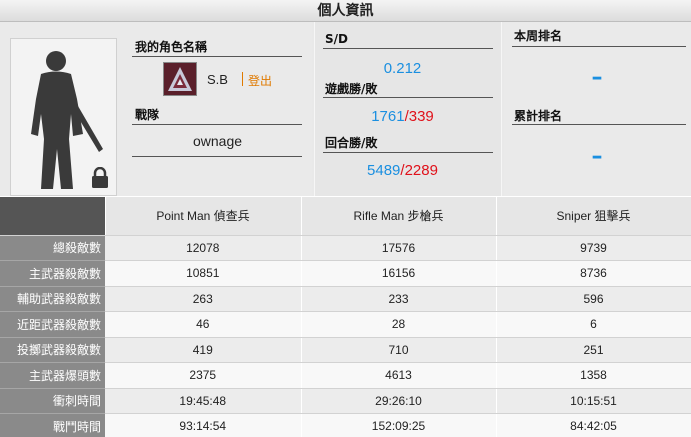 This screenshot has height=437, width=691. I want to click on clan-label: 戰隊, so click(147, 115).